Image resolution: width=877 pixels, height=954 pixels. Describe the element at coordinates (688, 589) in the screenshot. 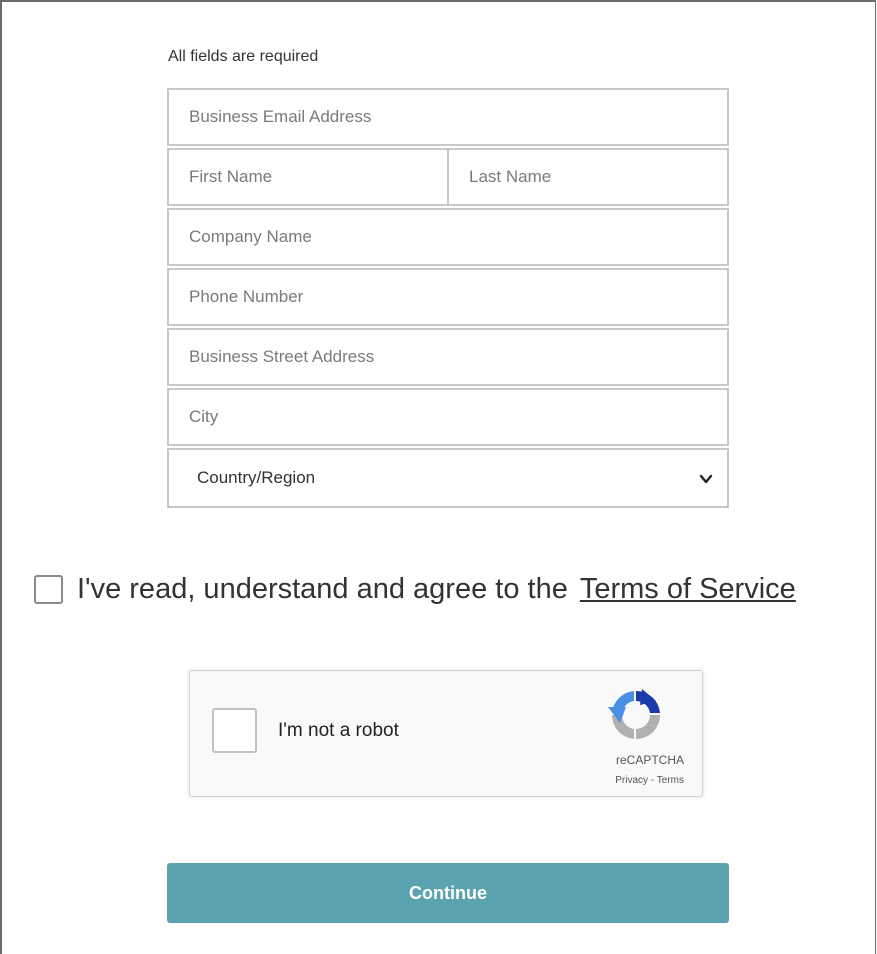

I see `terms-of-service-link: Terms of Service` at that location.